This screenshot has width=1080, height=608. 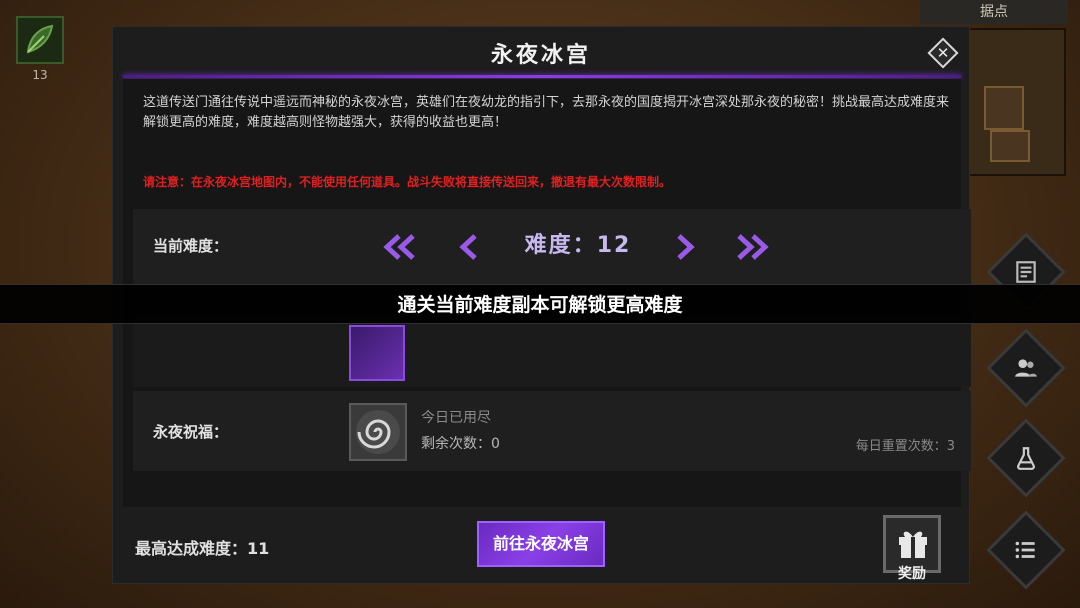 I want to click on difficulty-next-button, so click(x=685, y=247).